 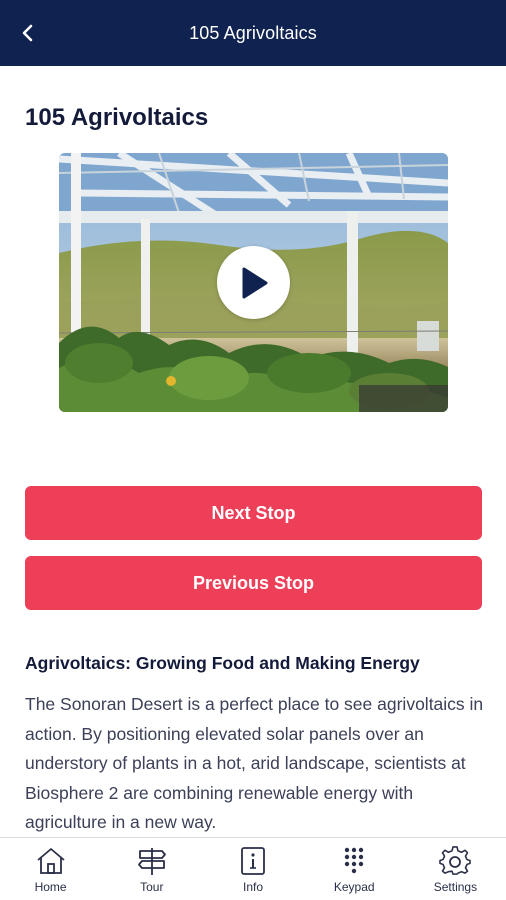 What do you see at coordinates (152, 887) in the screenshot?
I see `nav-label-tour: Tour` at bounding box center [152, 887].